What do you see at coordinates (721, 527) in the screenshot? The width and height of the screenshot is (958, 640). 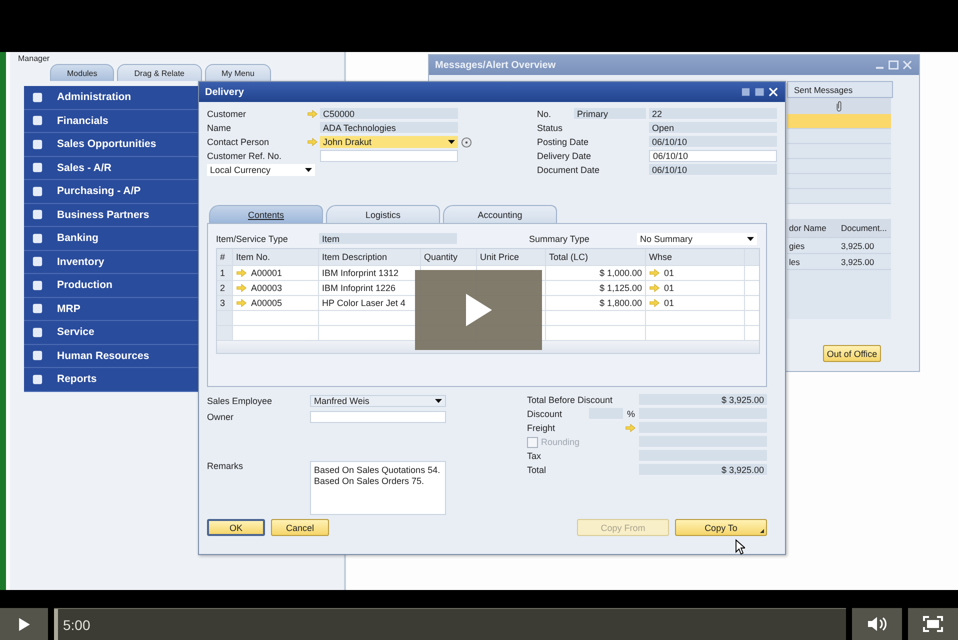 I see `form-button: Copy To` at bounding box center [721, 527].